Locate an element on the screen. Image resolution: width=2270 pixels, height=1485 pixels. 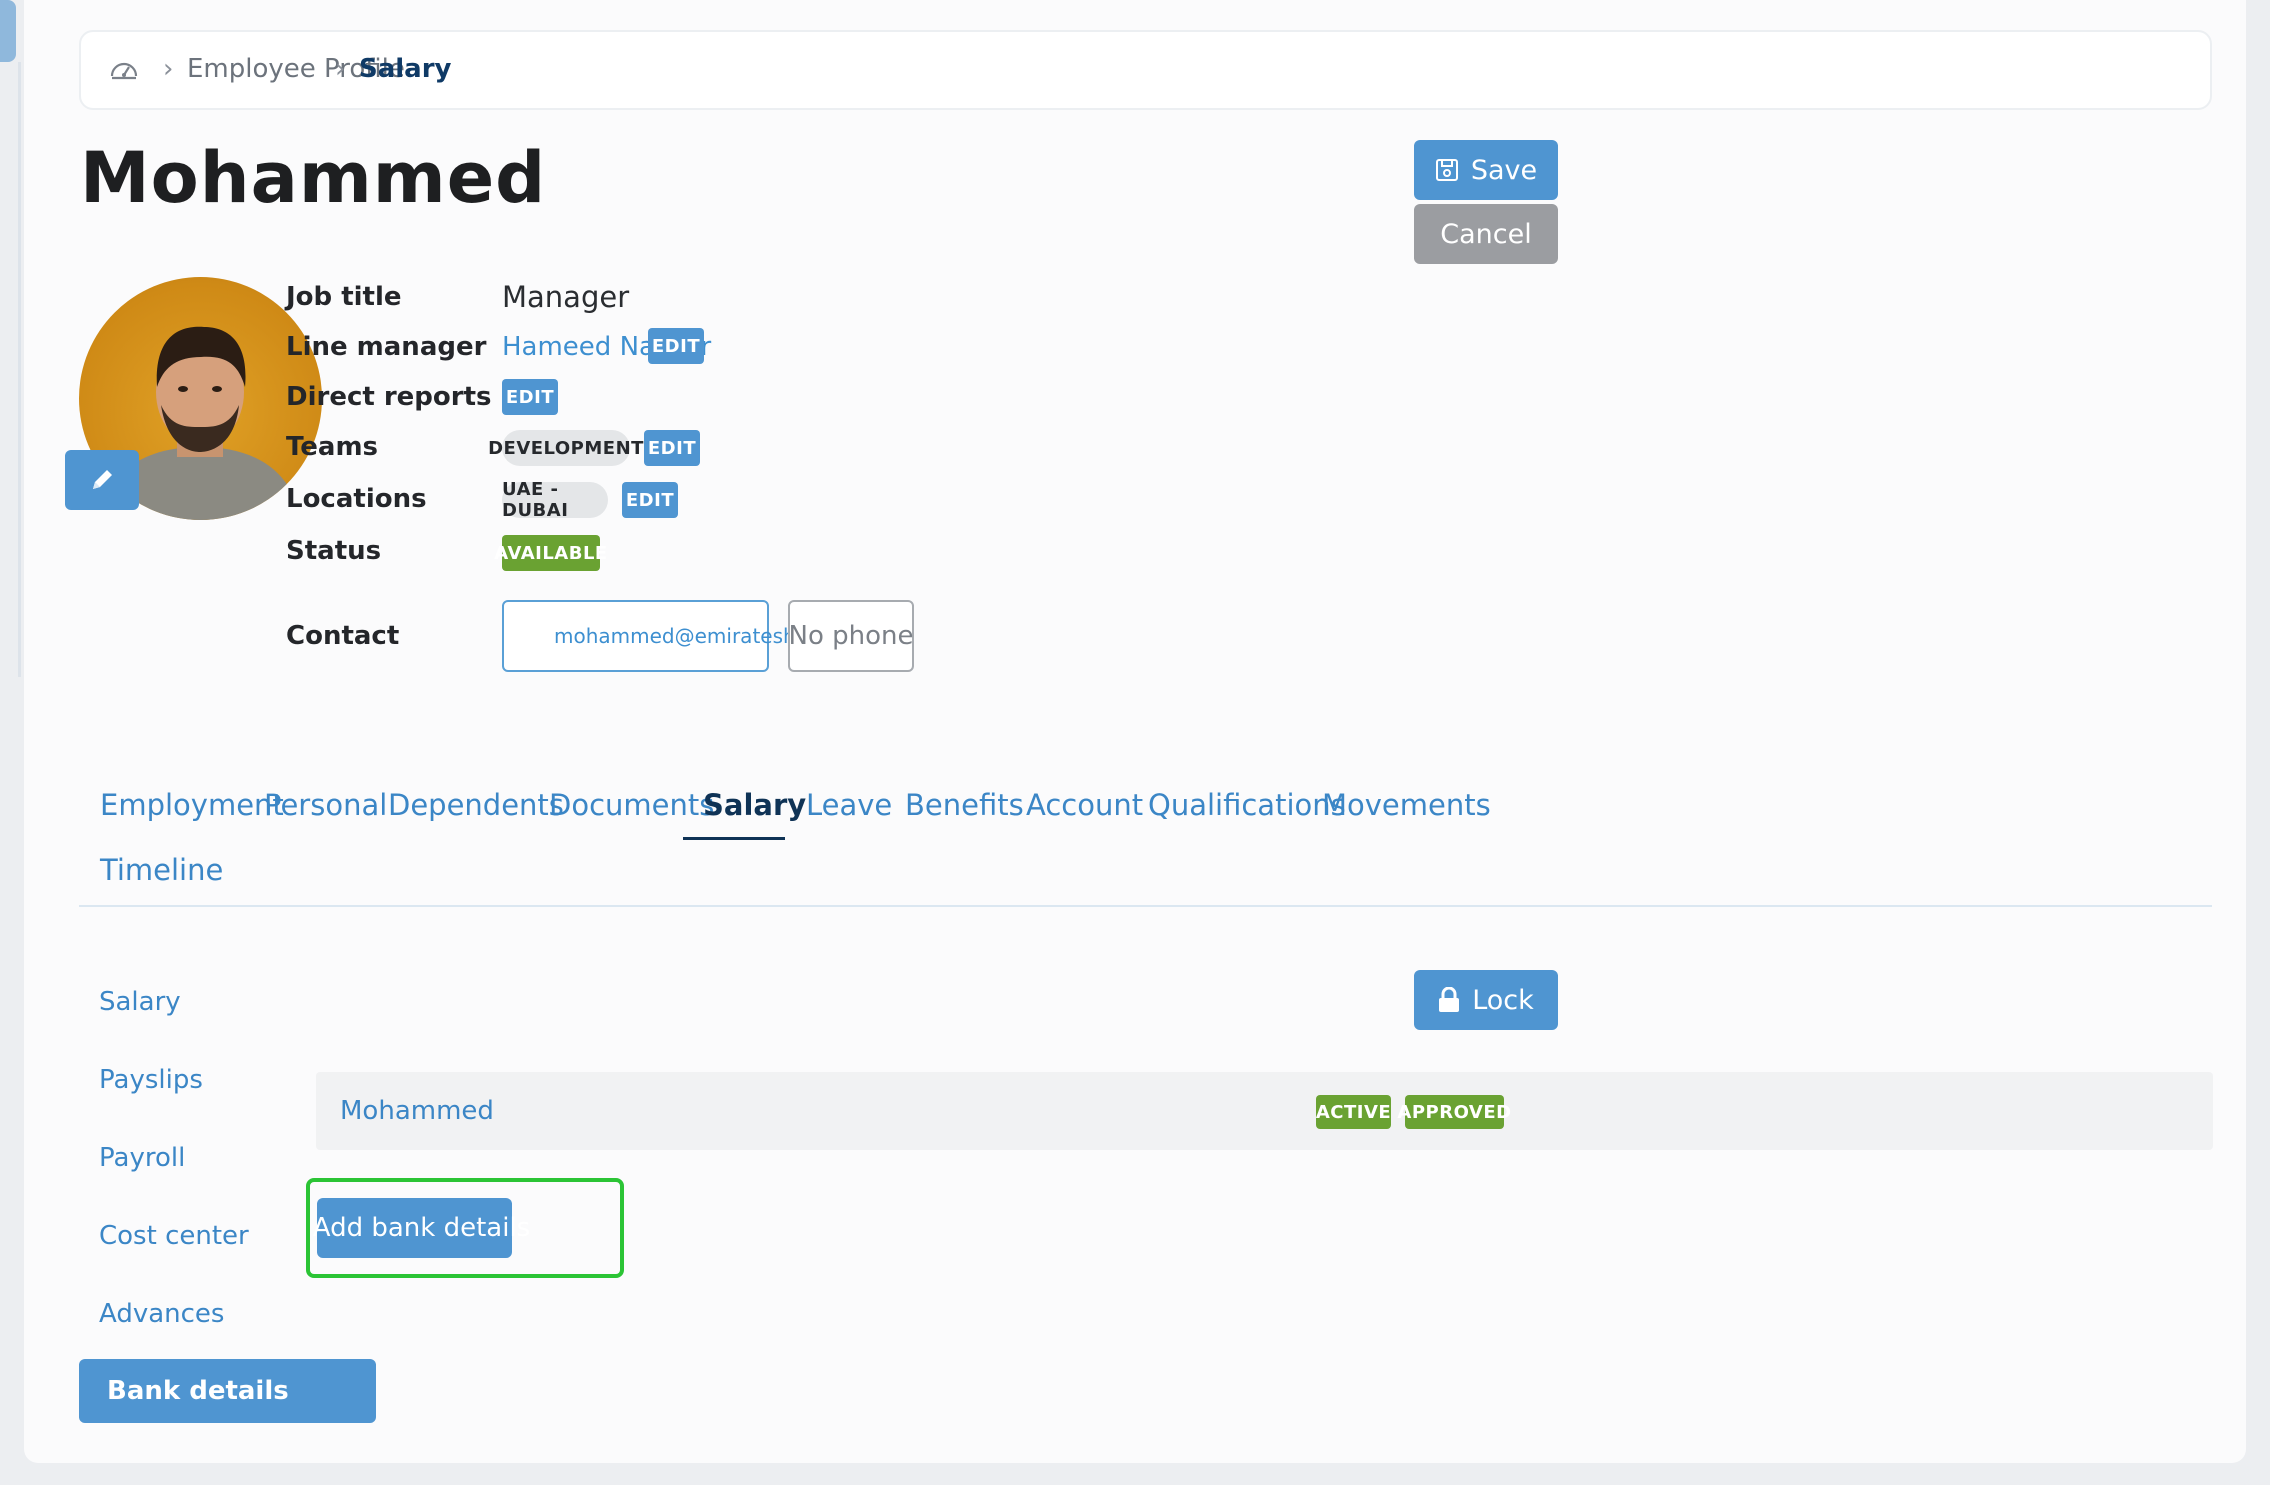
breadcrumb: › Employee Profile › Salary is located at coordinates (1145, 70).